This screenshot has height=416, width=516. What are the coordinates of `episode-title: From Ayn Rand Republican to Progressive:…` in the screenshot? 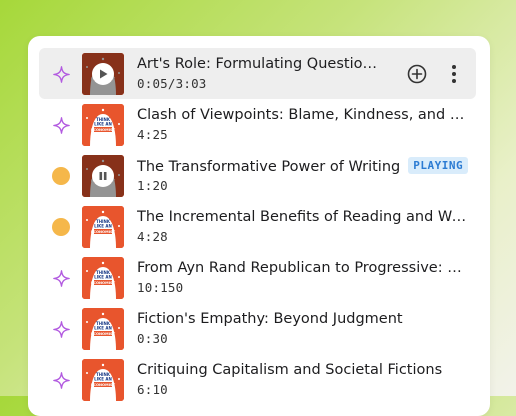 It's located at (302, 268).